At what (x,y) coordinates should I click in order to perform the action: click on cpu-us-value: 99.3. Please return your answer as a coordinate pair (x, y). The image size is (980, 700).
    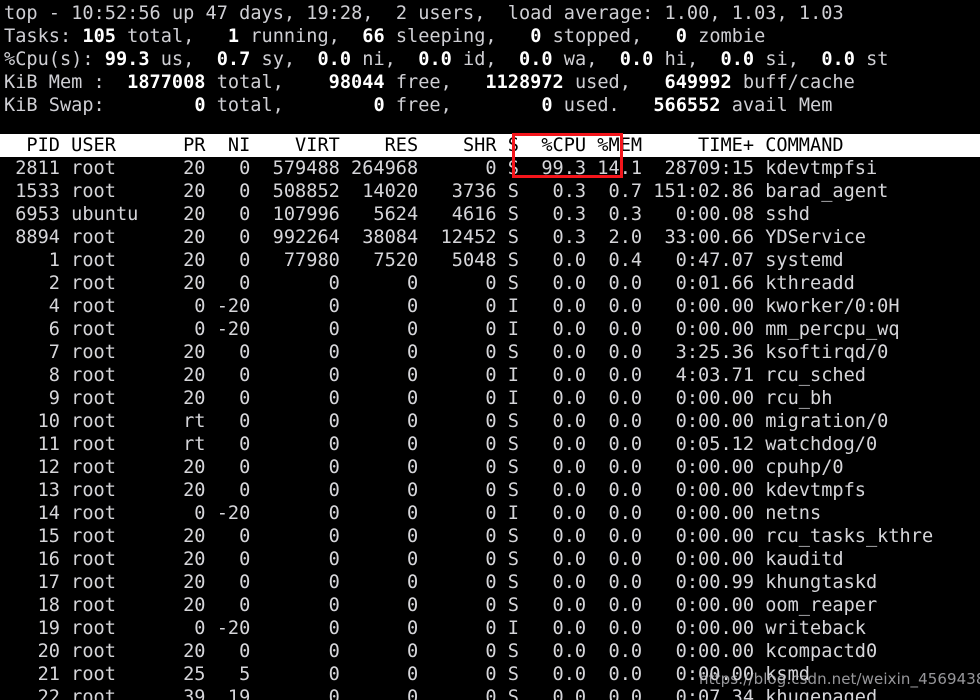
    Looking at the image, I should click on (127, 59).